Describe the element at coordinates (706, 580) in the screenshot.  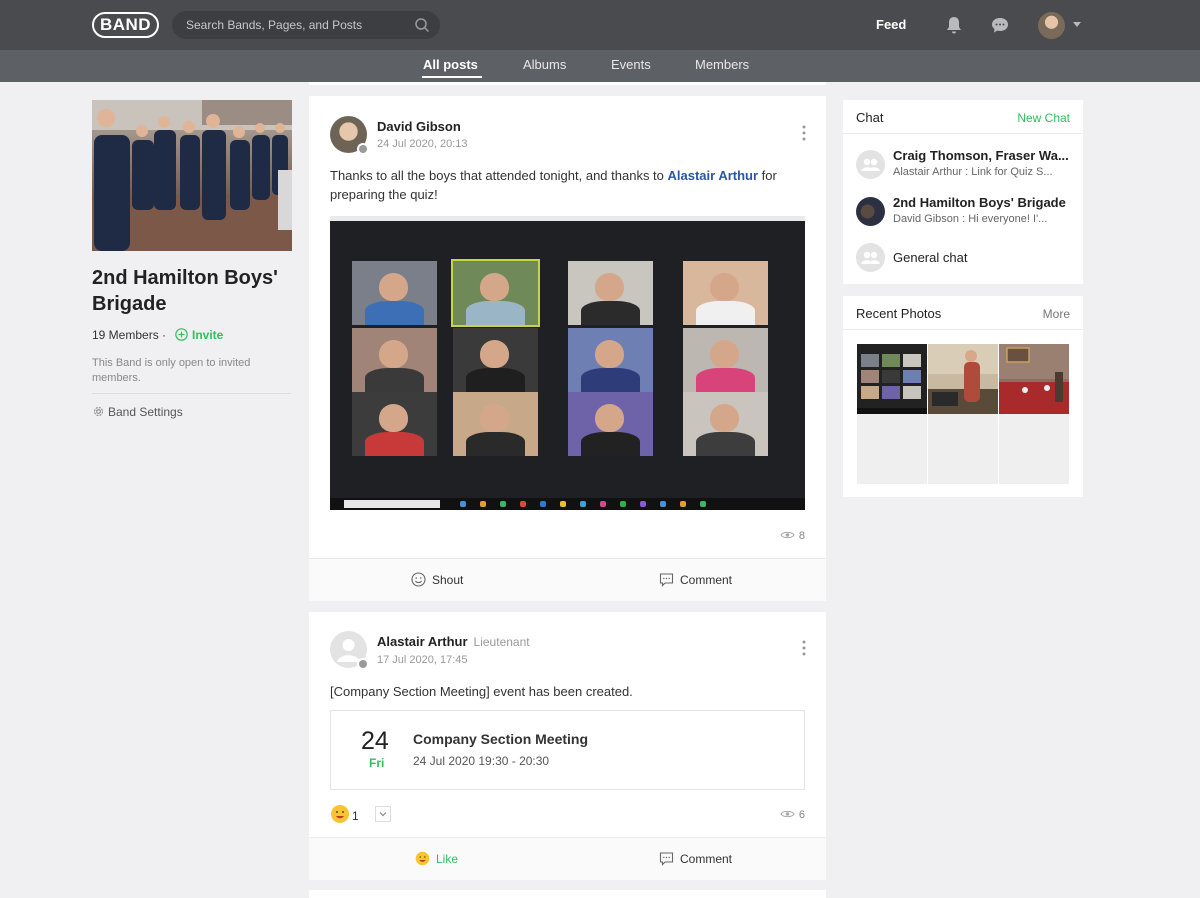
I see `comment-label: Comment` at that location.